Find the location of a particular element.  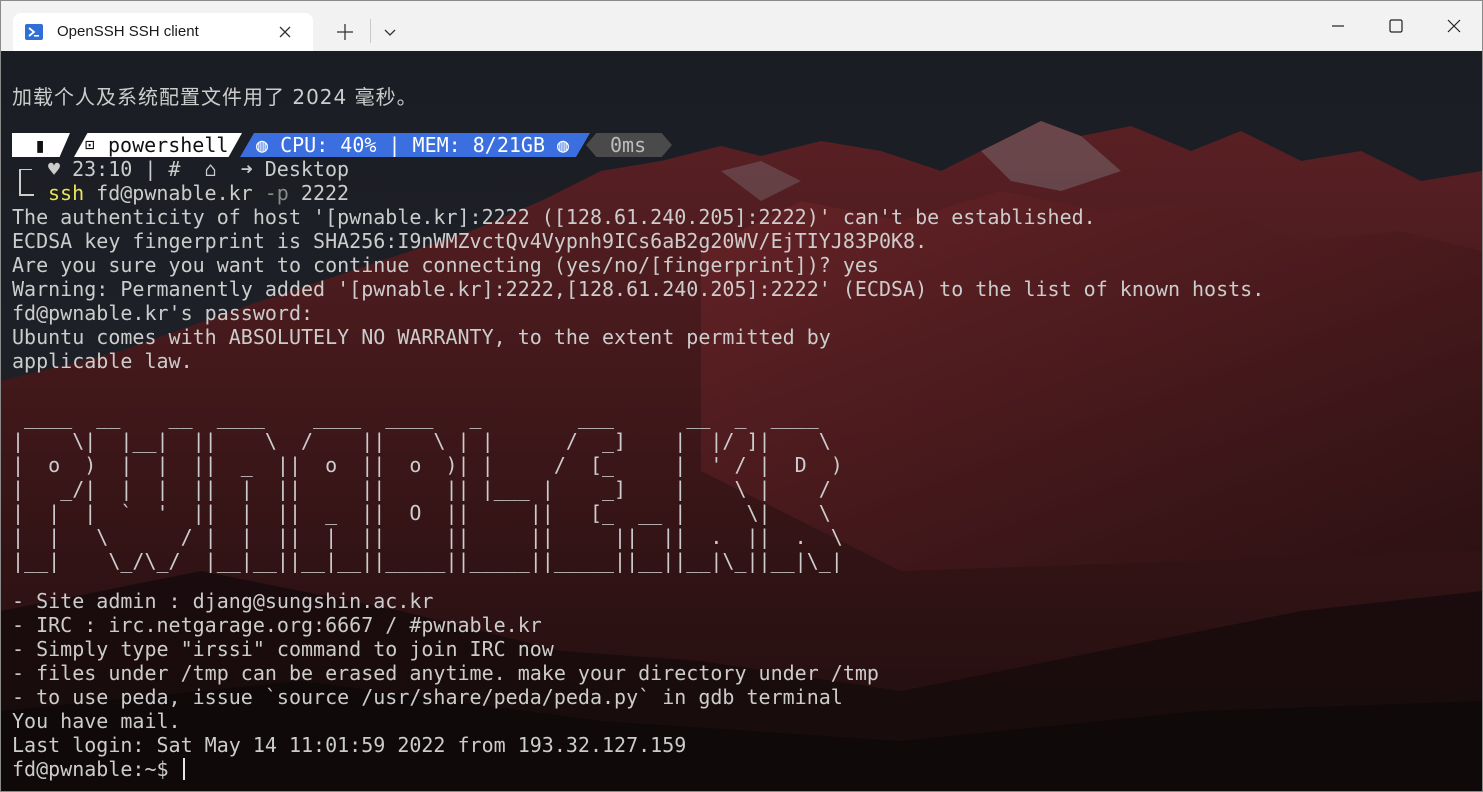

command-port: 2222 is located at coordinates (325, 193).